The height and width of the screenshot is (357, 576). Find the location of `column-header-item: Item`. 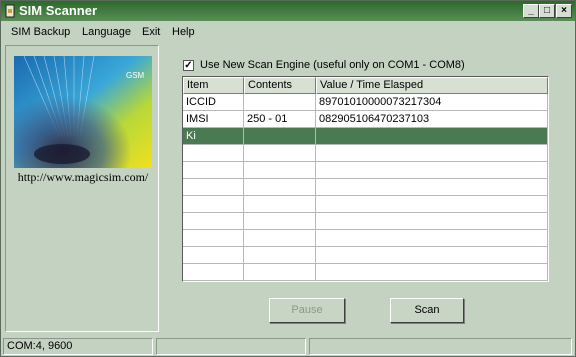

column-header-item: Item is located at coordinates (213, 85).